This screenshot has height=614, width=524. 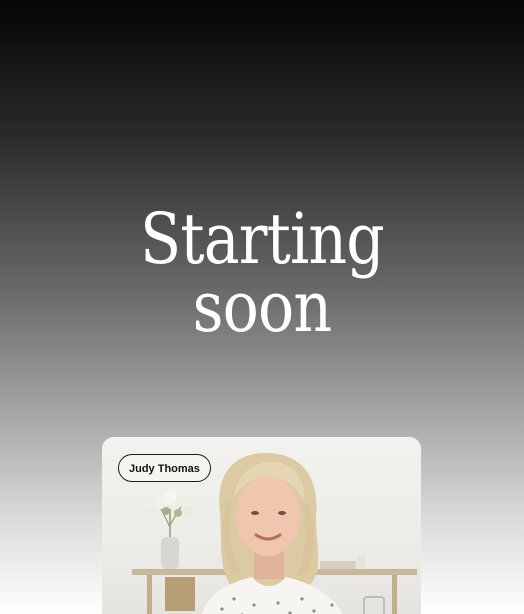 I want to click on participant-name-badge: Judy Thomas, so click(x=164, y=468).